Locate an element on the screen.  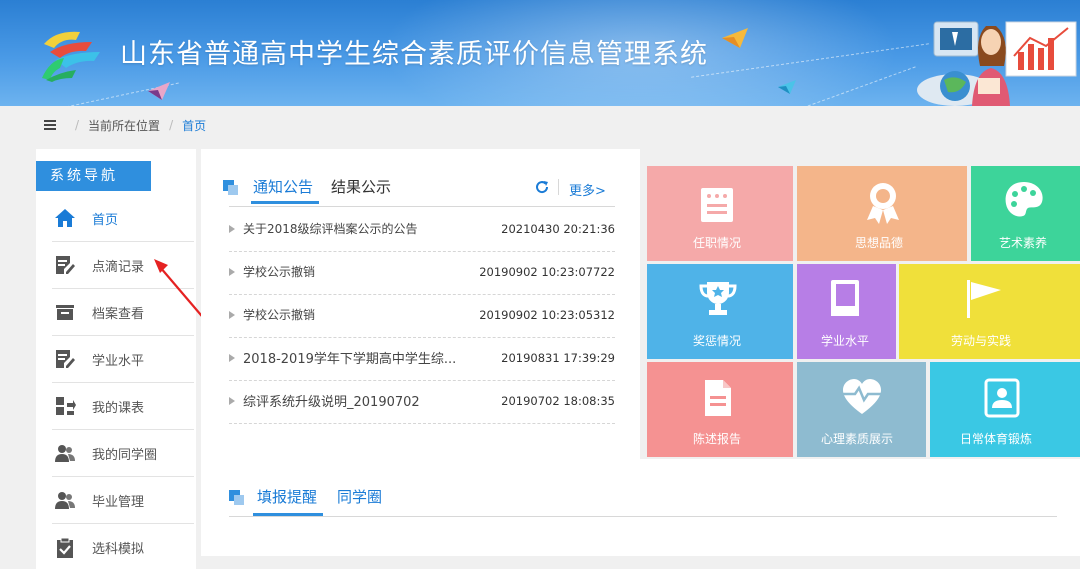
sidebar-item-label: 学业水平 is located at coordinates (118, 361).